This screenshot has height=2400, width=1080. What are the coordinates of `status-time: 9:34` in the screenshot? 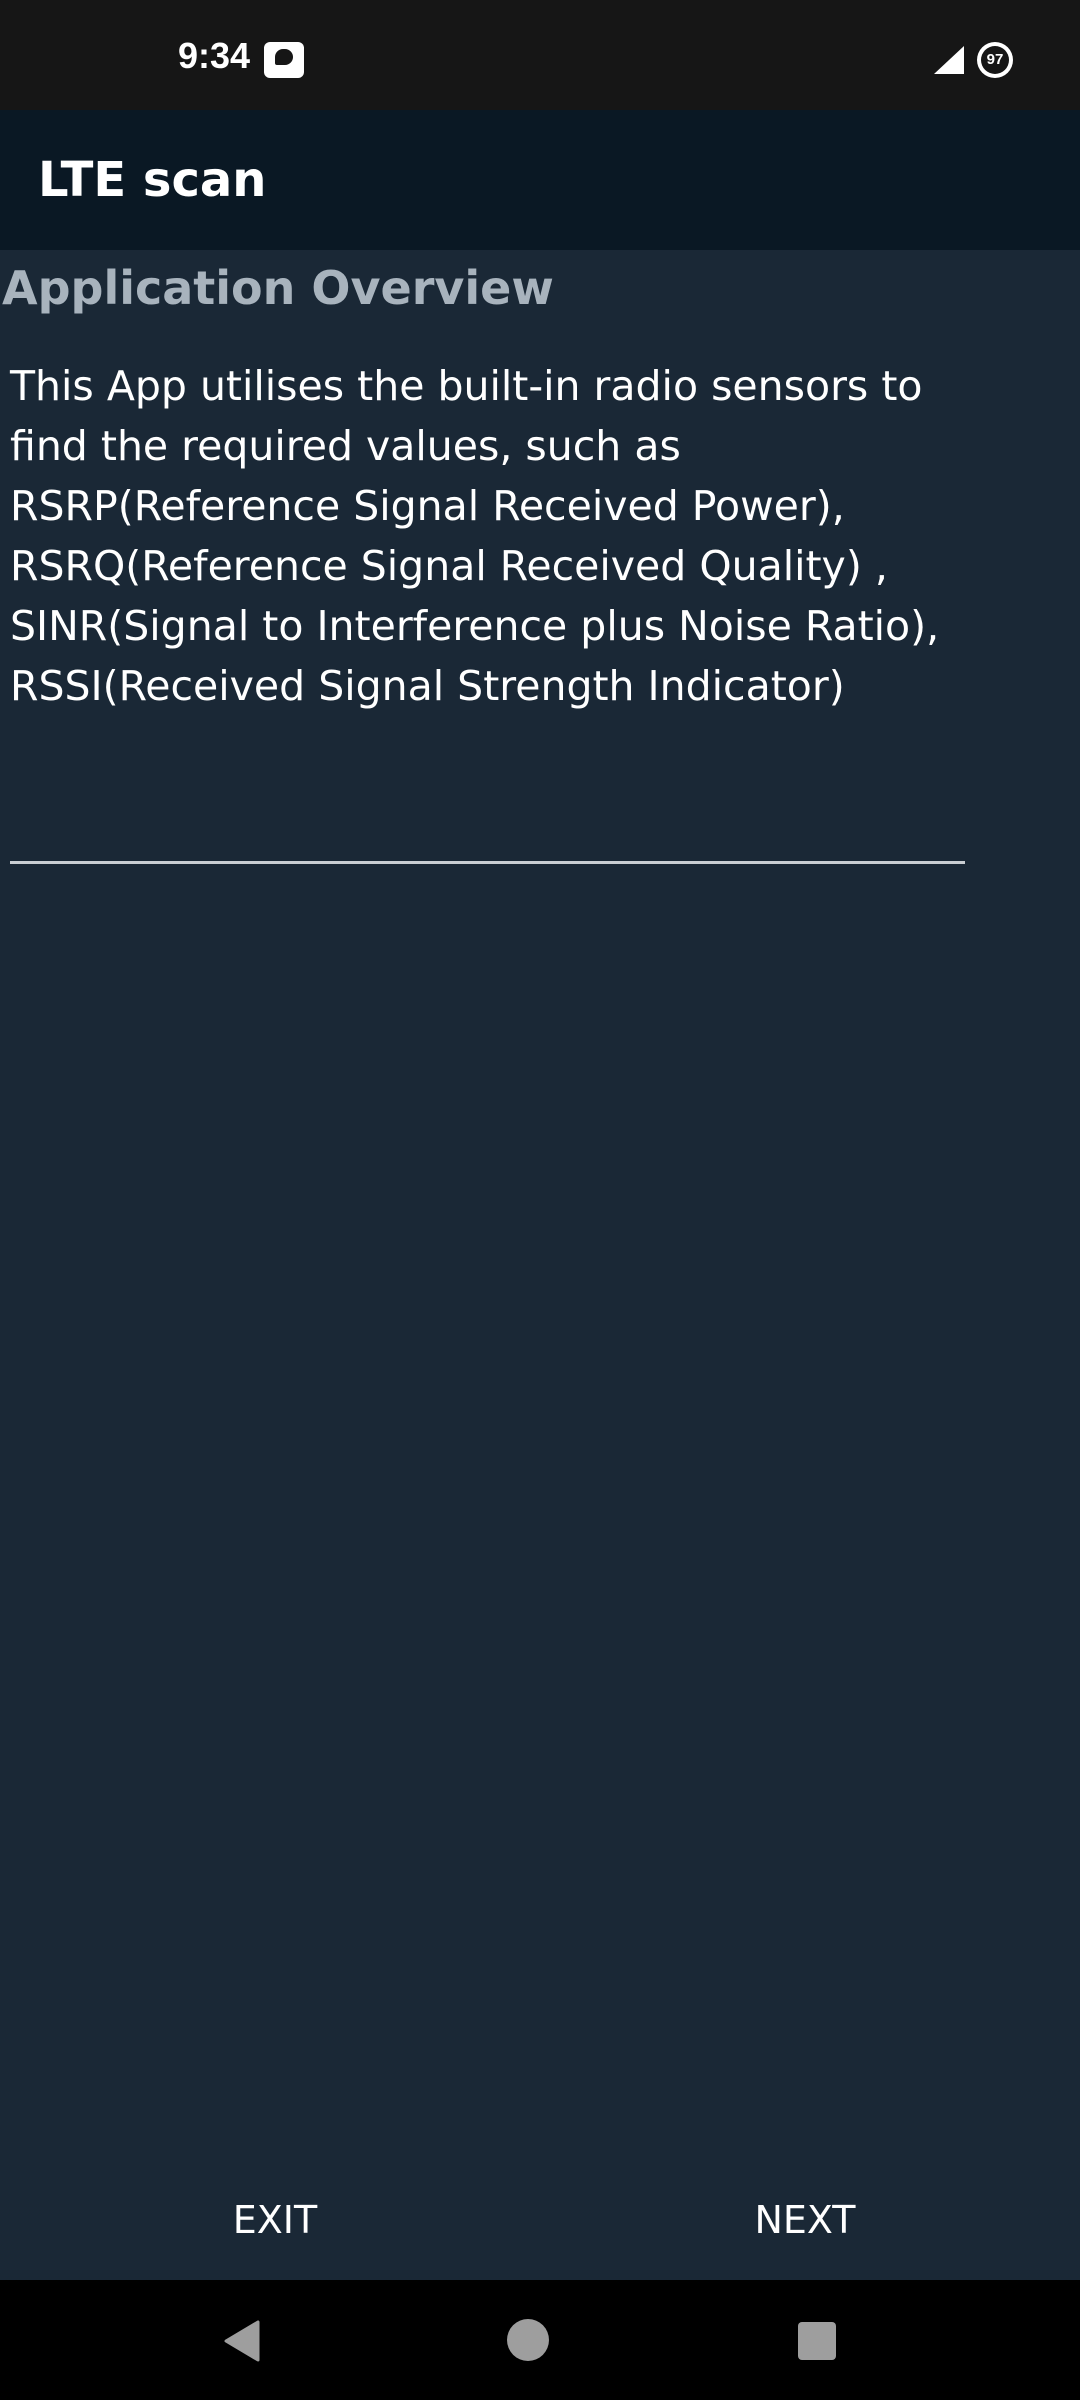 It's located at (214, 55).